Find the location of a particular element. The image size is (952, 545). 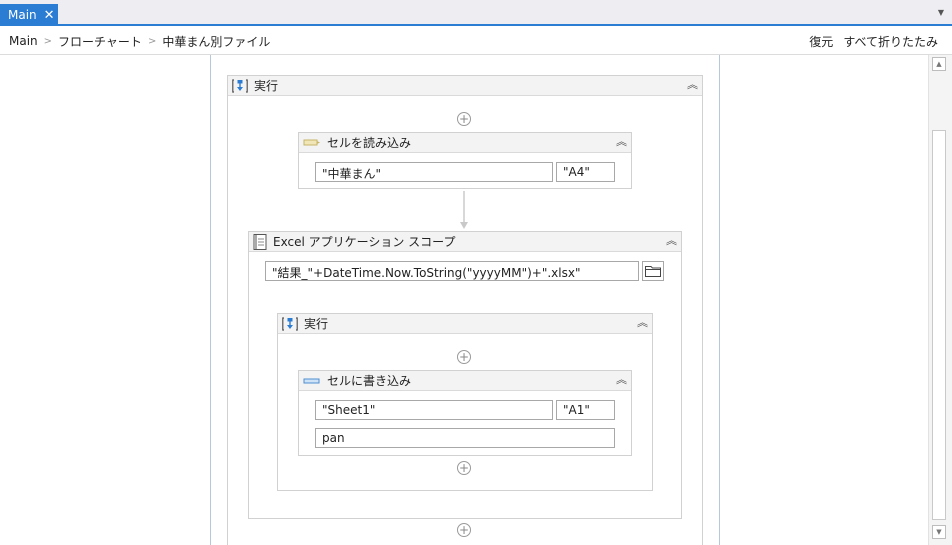

excel-scope-title: Excel アプリケーション スコープ is located at coordinates (364, 242).